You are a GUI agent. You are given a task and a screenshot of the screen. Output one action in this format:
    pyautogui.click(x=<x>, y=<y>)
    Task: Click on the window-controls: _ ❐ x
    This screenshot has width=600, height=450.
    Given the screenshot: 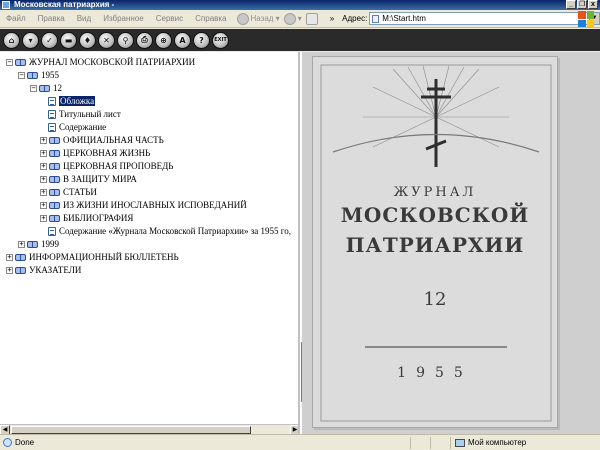 What is the action you would take?
    pyautogui.click(x=582, y=4)
    